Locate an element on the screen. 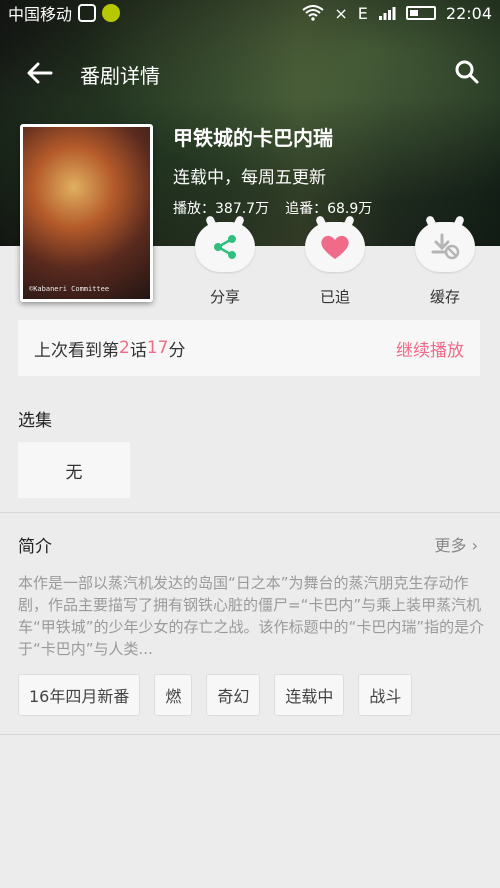  clock: 22:04 is located at coordinates (468, 13).